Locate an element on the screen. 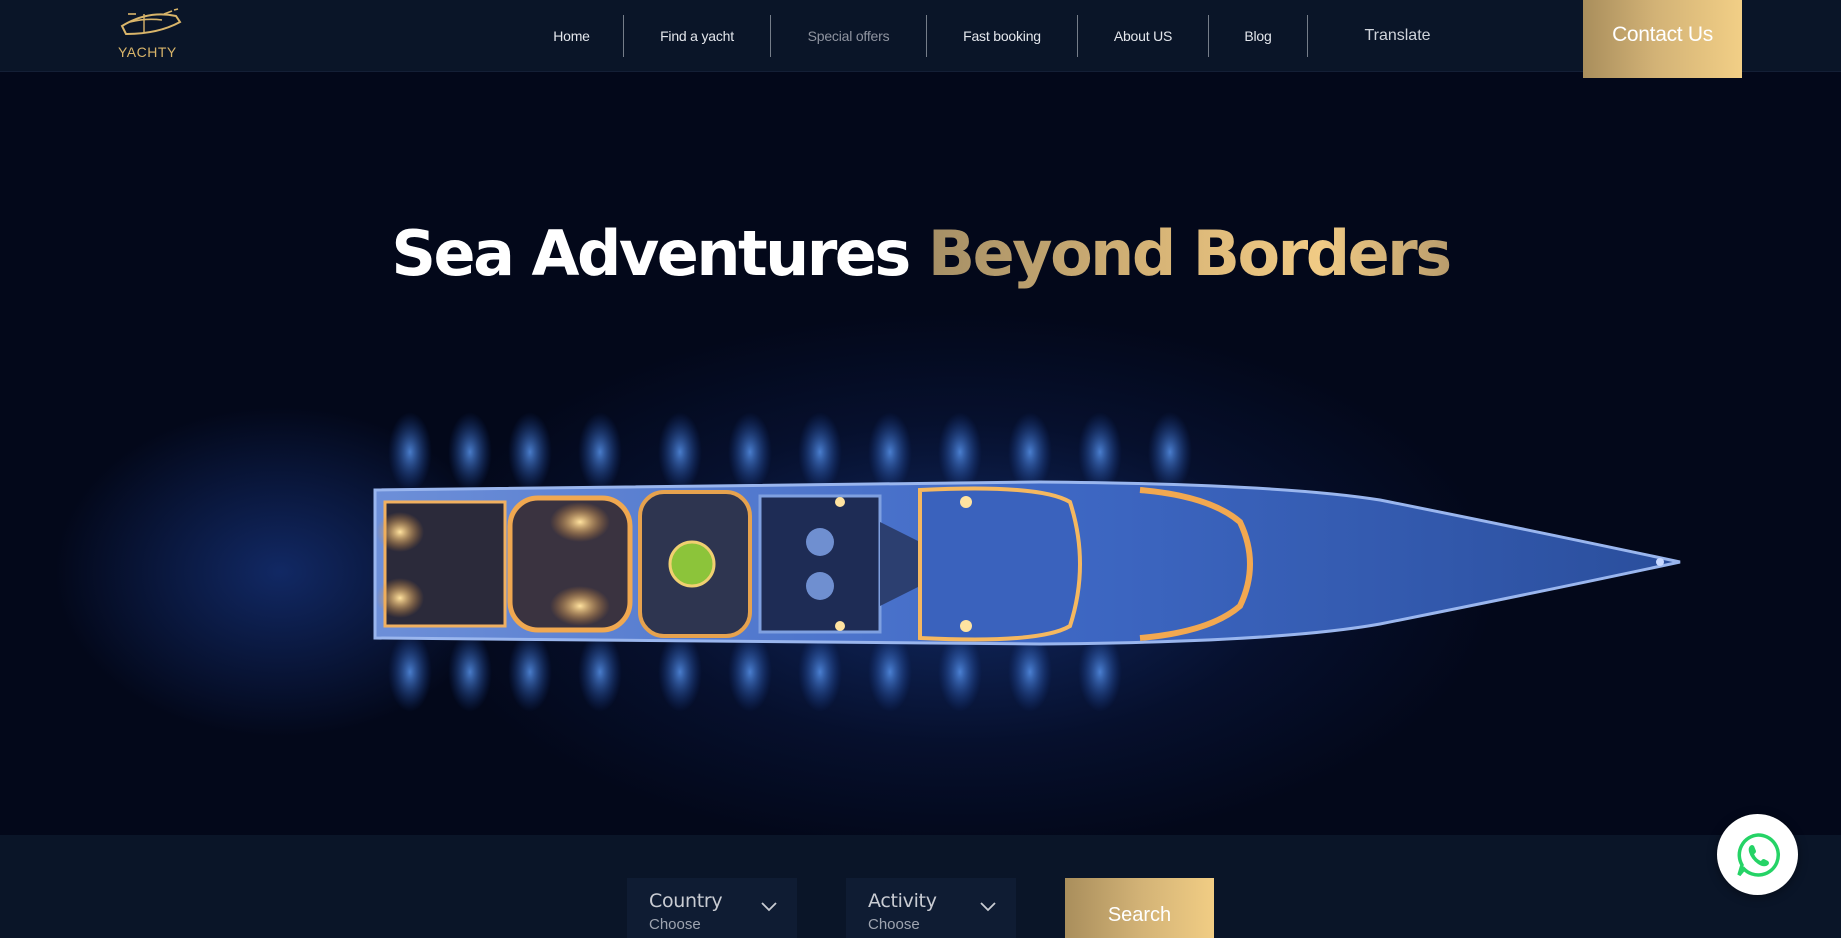 The width and height of the screenshot is (1841, 938). activity-value: Choose is located at coordinates (894, 924).